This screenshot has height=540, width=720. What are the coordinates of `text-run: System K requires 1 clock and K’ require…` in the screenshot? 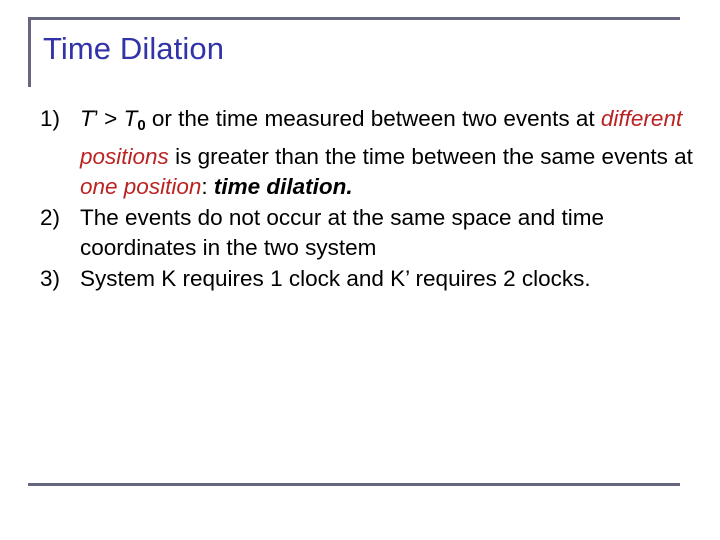 It's located at (335, 278).